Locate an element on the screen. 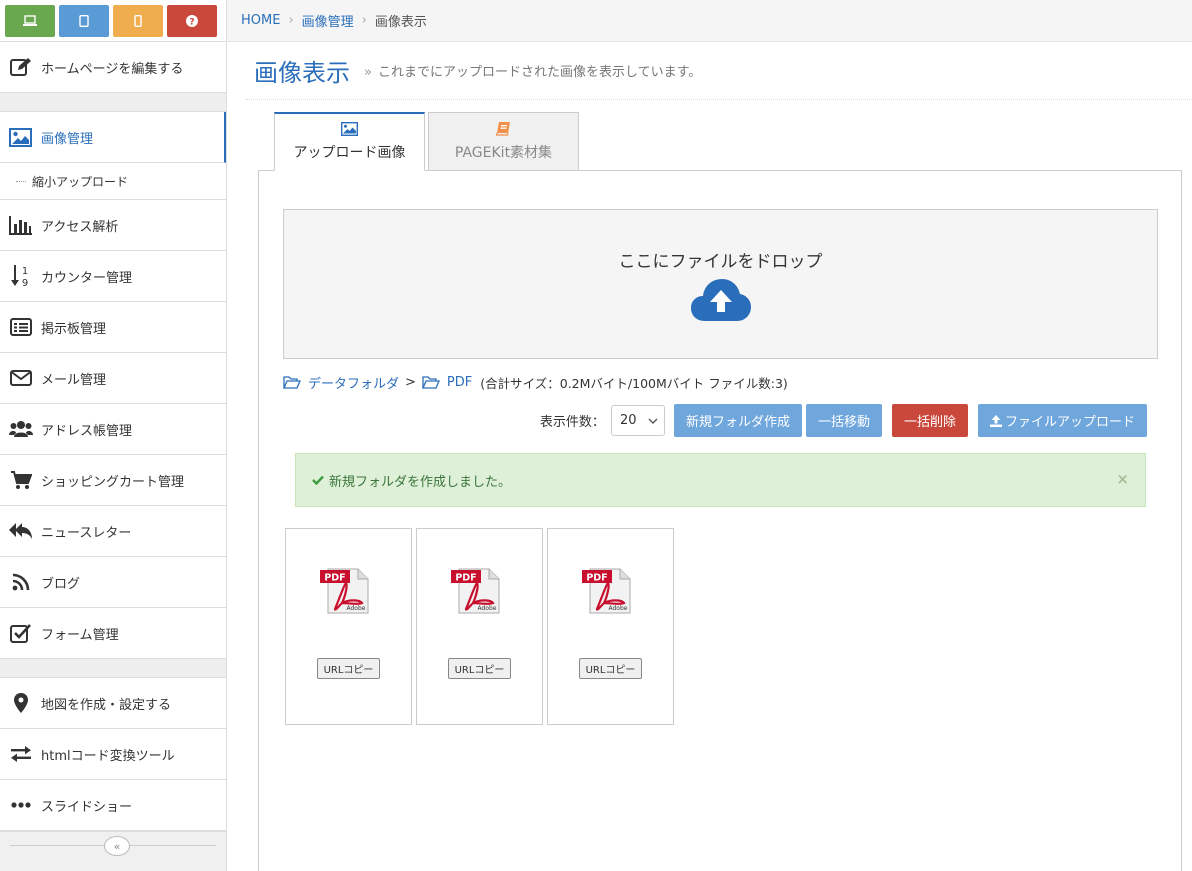 This screenshot has height=871, width=1192. sidebar-item-form: フォーム管理 is located at coordinates (113, 633).